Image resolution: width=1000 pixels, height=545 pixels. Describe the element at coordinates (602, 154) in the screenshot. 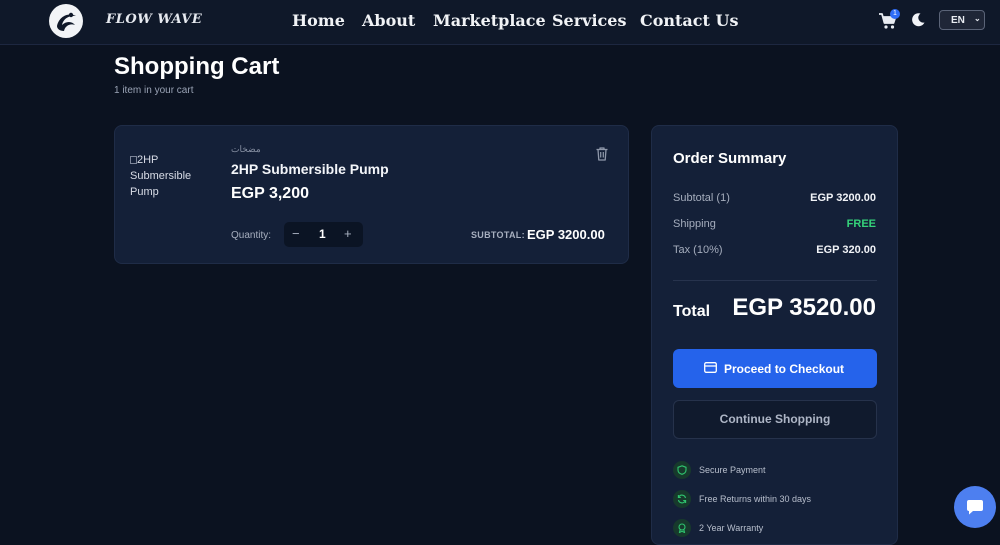

I see `trash-icon` at that location.